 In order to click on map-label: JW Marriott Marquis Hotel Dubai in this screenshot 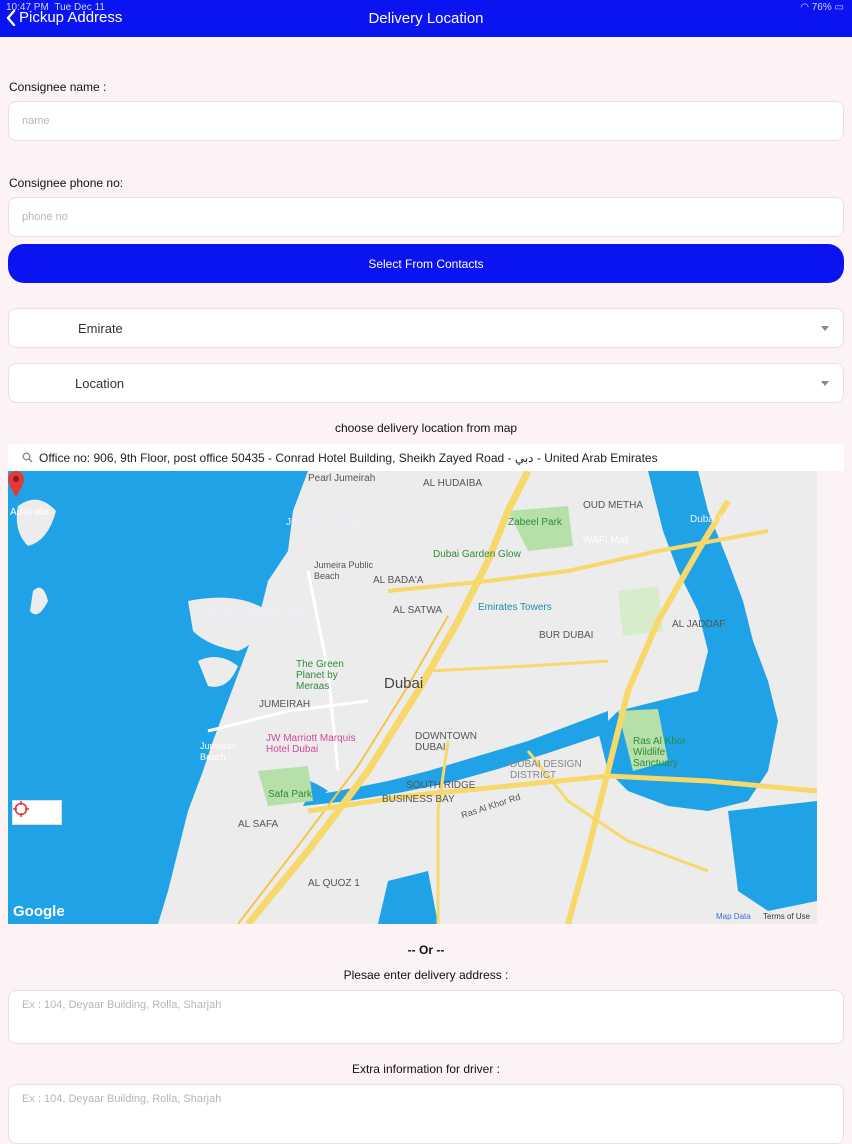, I will do `click(311, 744)`.